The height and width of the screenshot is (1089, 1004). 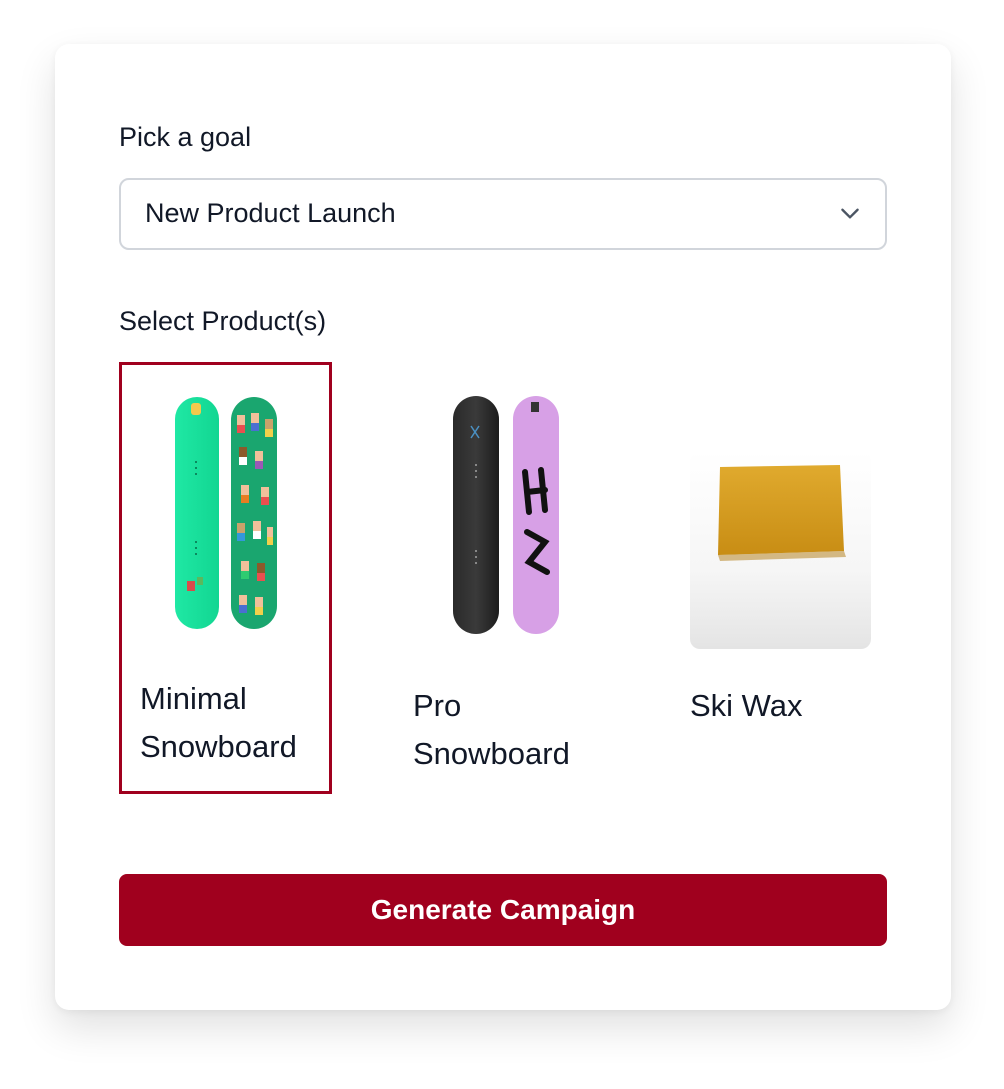 I want to click on product-label: Select Product(s), so click(x=223, y=321).